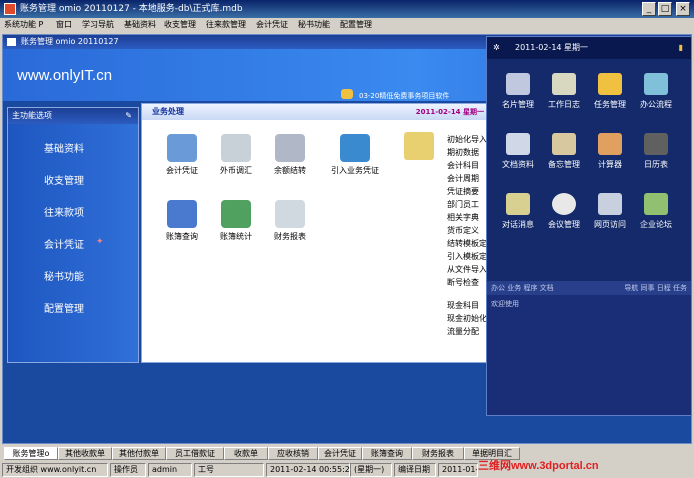 This screenshot has height=478, width=694. Describe the element at coordinates (371, 470) in the screenshot. I see `status-weekday: (星期一)` at that location.